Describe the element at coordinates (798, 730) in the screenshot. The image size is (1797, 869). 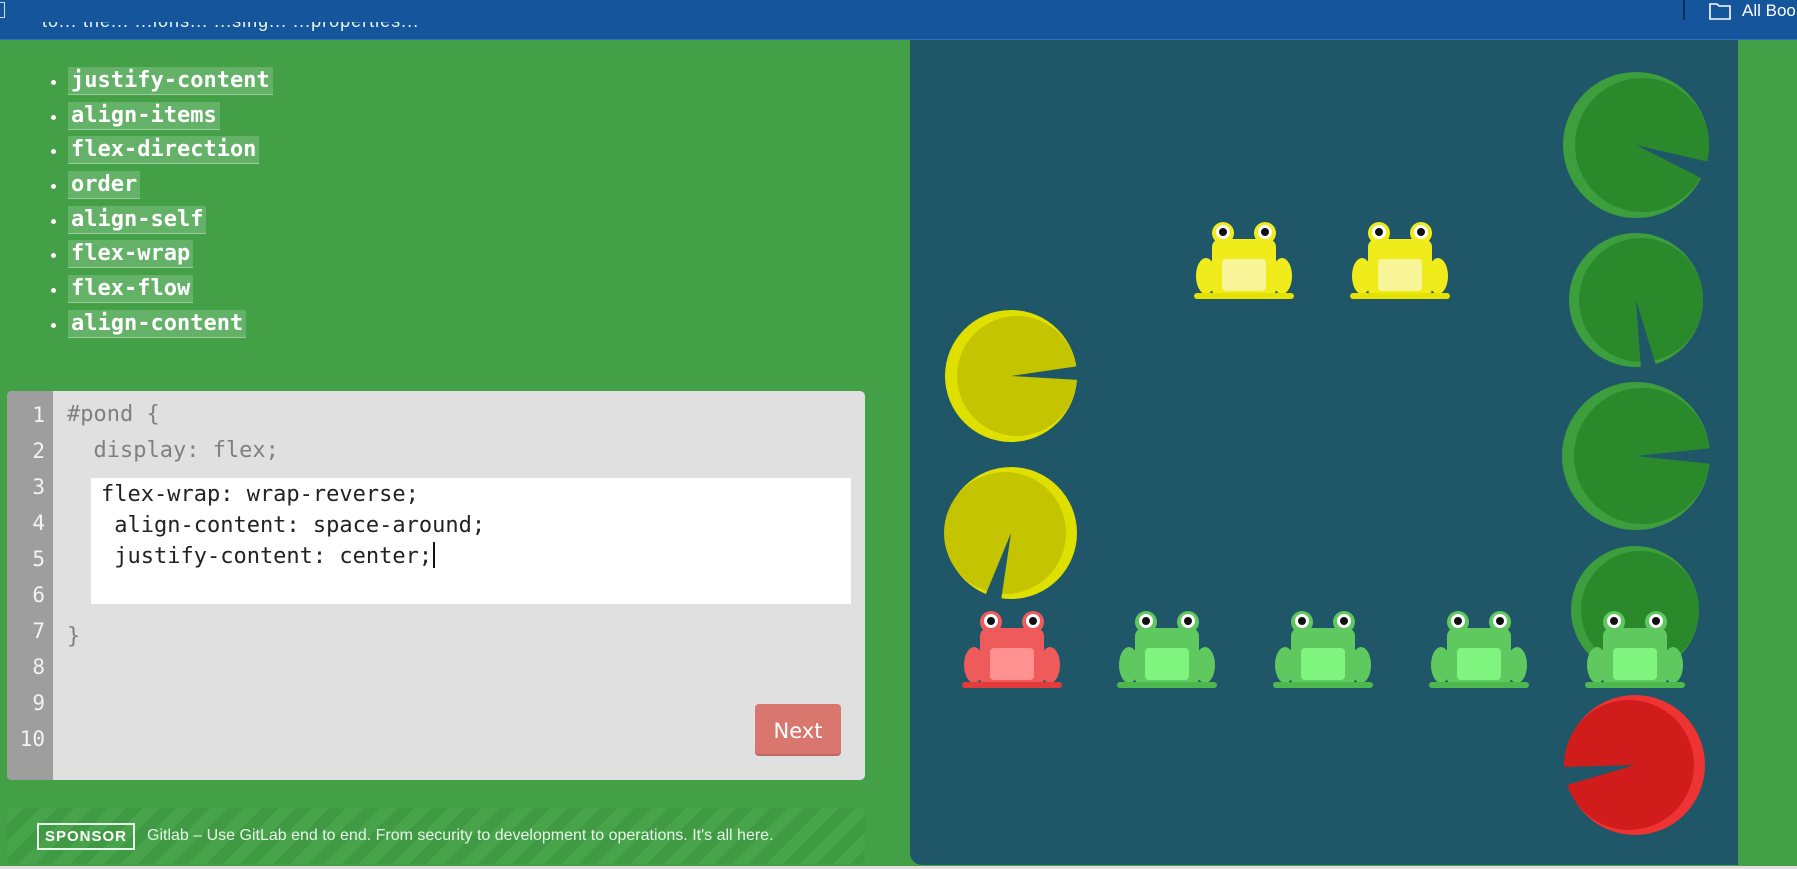
I see `next-button: Next` at that location.